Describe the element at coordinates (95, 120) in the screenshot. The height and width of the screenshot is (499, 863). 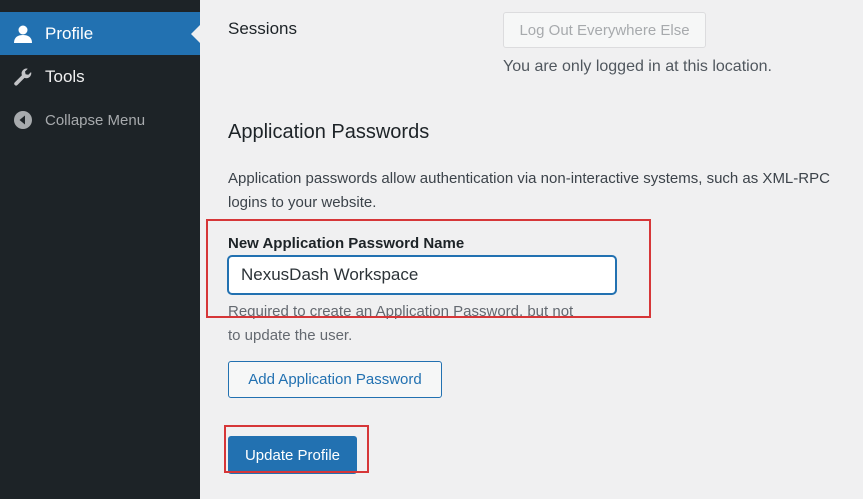
I see `sidebar-item-label: Collapse Menu` at that location.